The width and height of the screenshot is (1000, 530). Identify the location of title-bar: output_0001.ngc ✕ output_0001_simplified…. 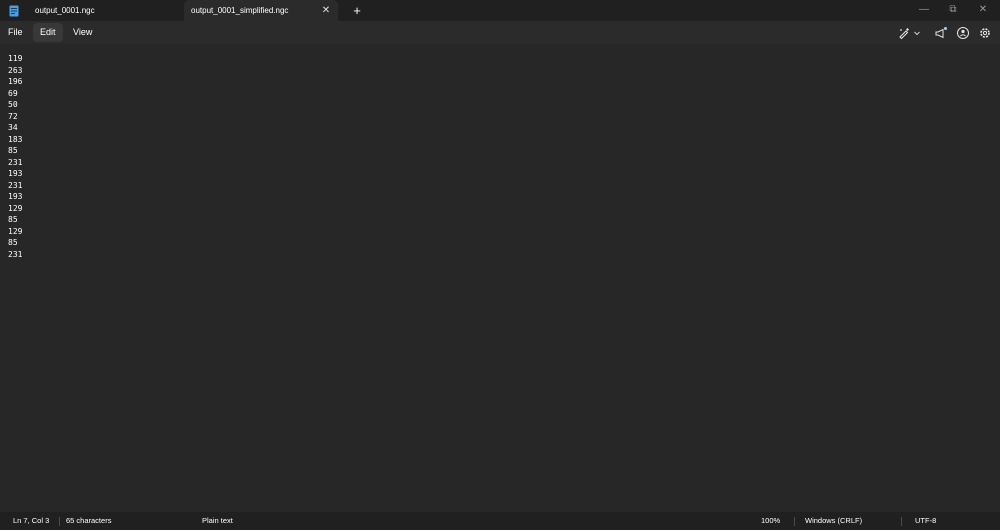
(500, 10).